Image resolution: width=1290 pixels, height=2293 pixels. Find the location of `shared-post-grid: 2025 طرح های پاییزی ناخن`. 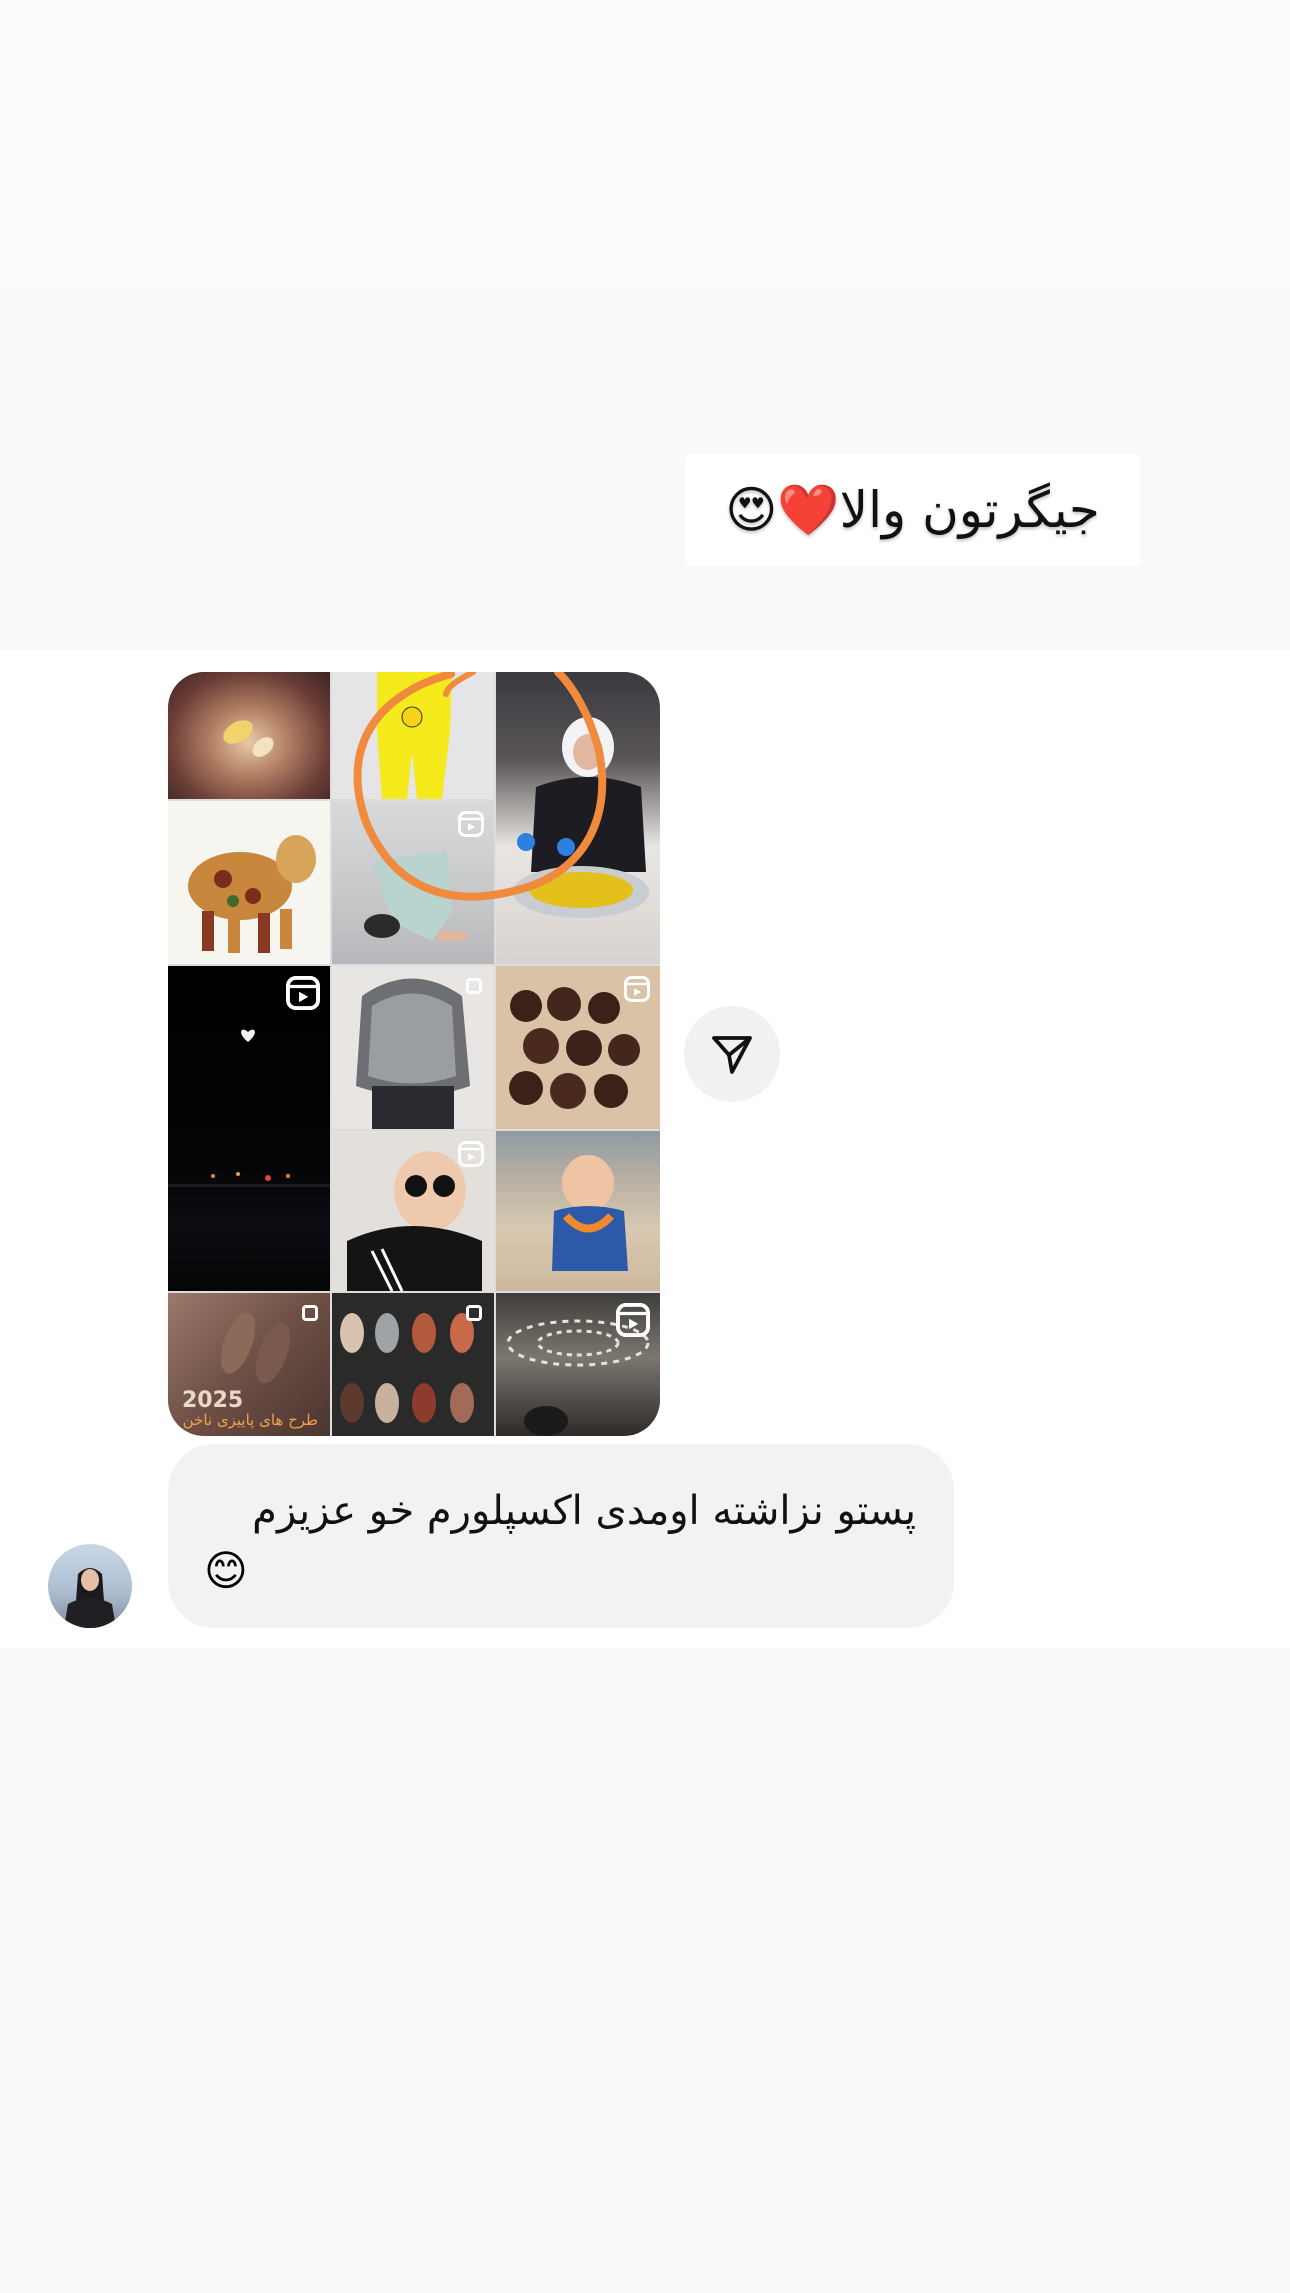

shared-post-grid: 2025 طرح های پاییزی ناخن is located at coordinates (414, 1054).